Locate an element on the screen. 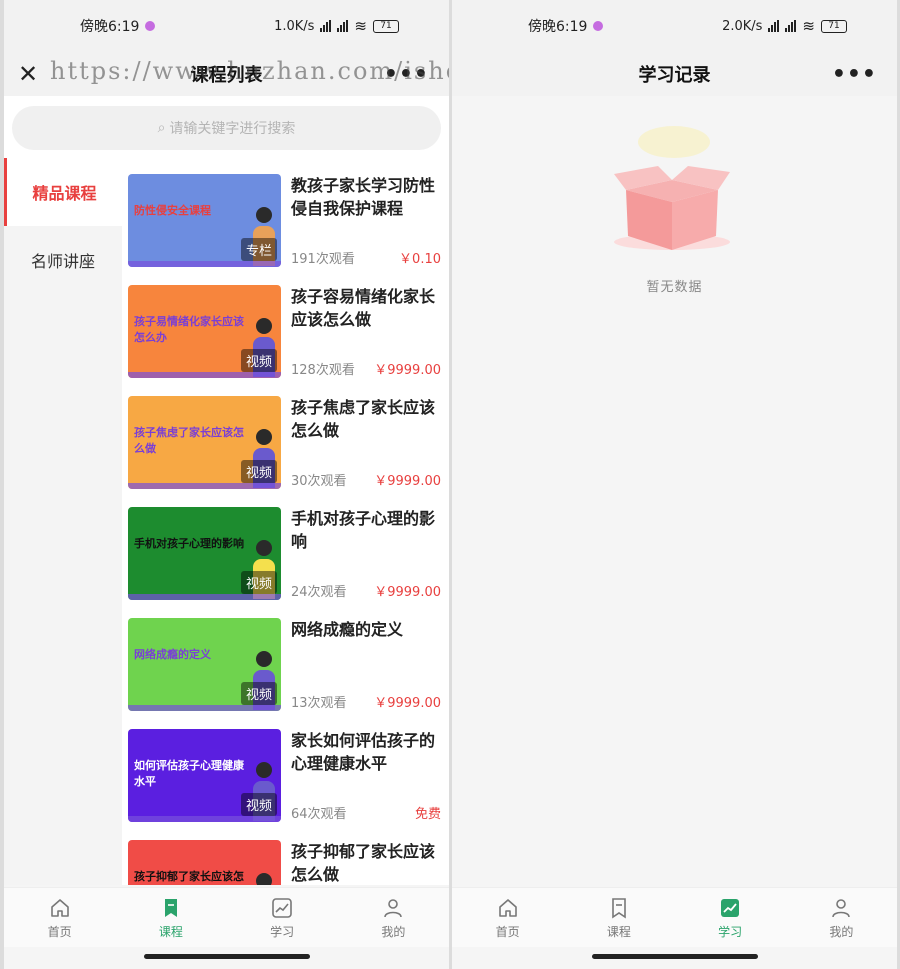 Image resolution: width=900 pixels, height=969 pixels. search-bar: ⌕ 请输关键字进行搜索 is located at coordinates (226, 127).